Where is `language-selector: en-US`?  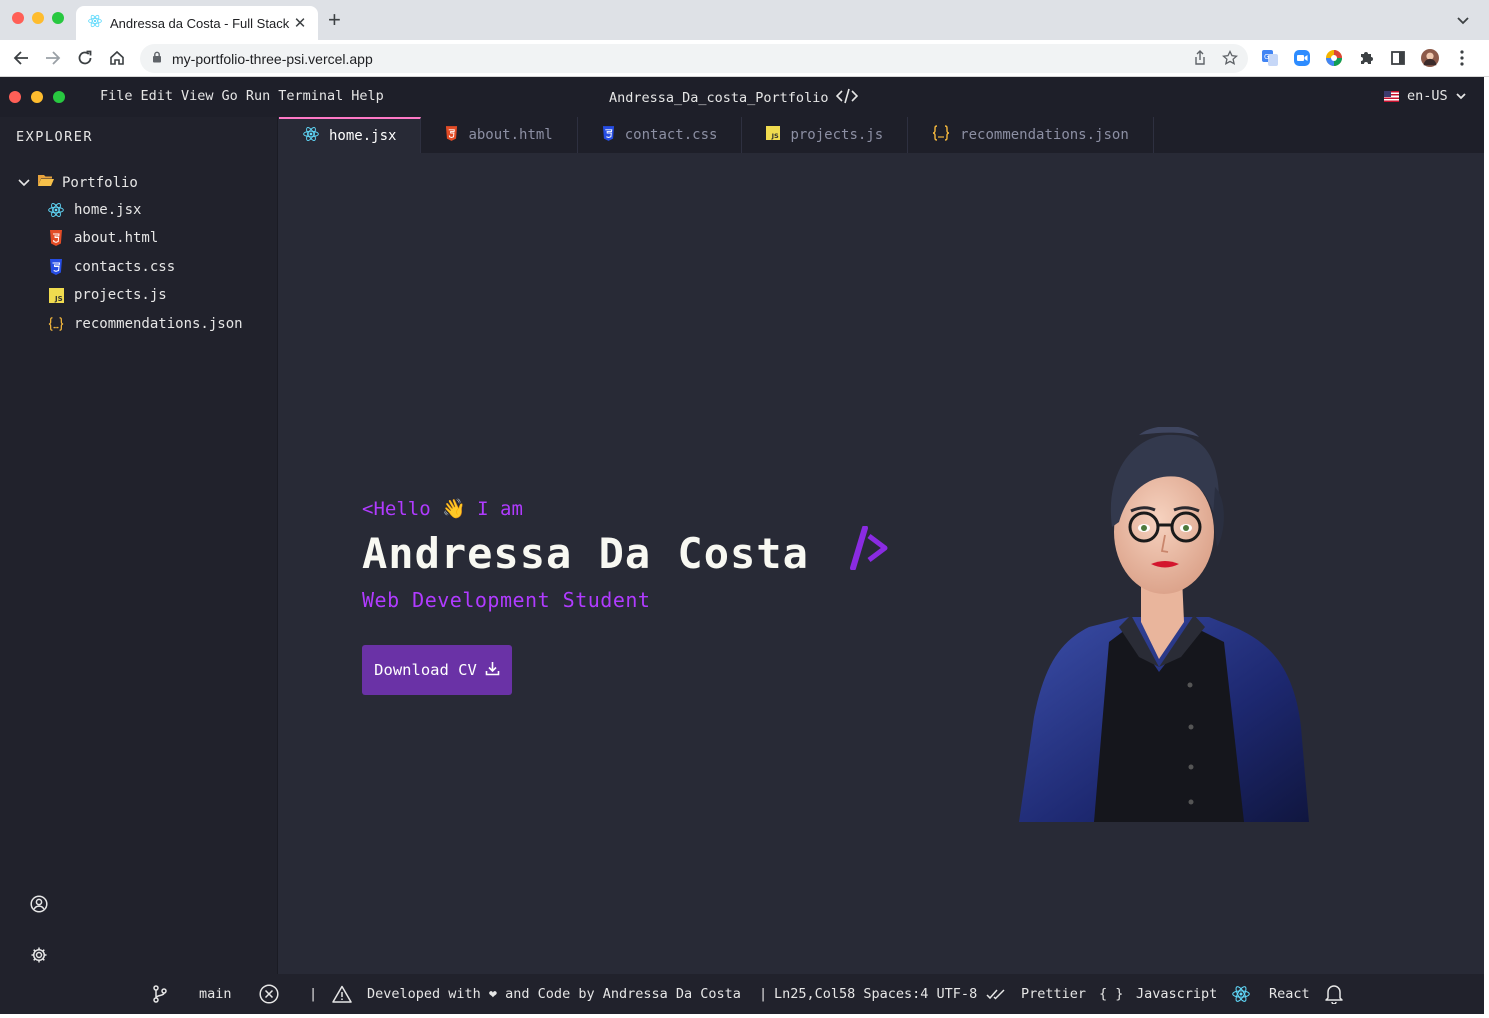
language-selector: en-US is located at coordinates (1425, 96).